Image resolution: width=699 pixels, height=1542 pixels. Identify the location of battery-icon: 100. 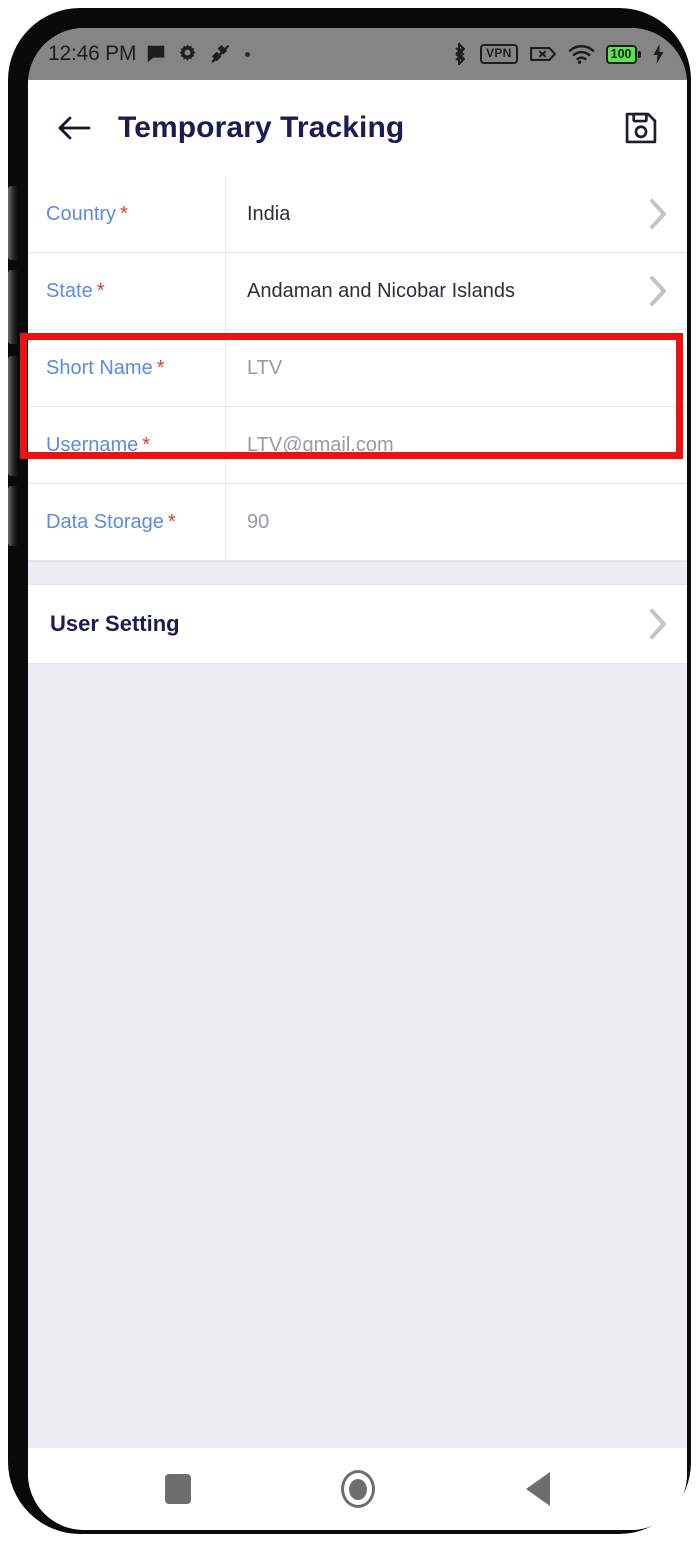
(623, 54).